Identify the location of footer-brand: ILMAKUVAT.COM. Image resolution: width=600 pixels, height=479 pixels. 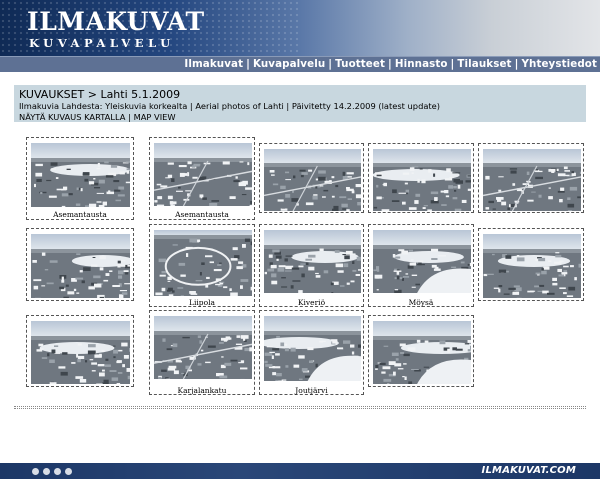
(529, 471).